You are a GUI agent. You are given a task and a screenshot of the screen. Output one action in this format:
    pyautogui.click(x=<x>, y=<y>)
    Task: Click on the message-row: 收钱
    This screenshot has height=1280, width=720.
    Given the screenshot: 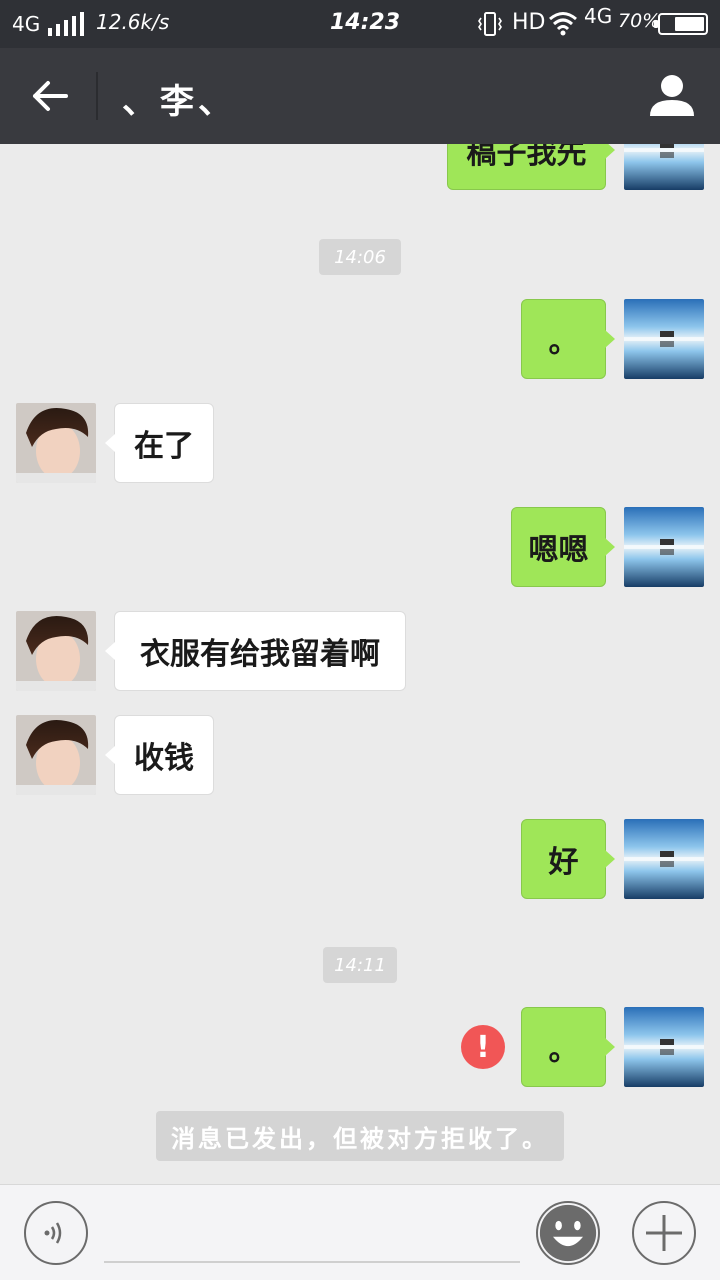 What is the action you would take?
    pyautogui.click(x=360, y=755)
    